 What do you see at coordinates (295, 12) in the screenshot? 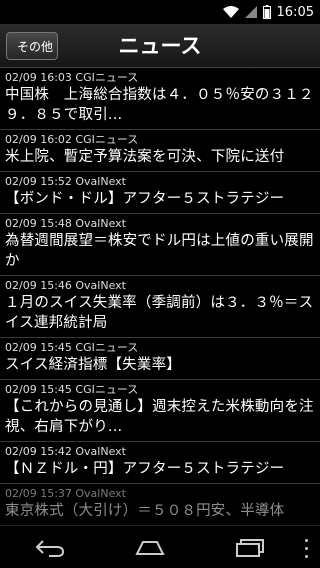
I see `status-time: 16:05` at bounding box center [295, 12].